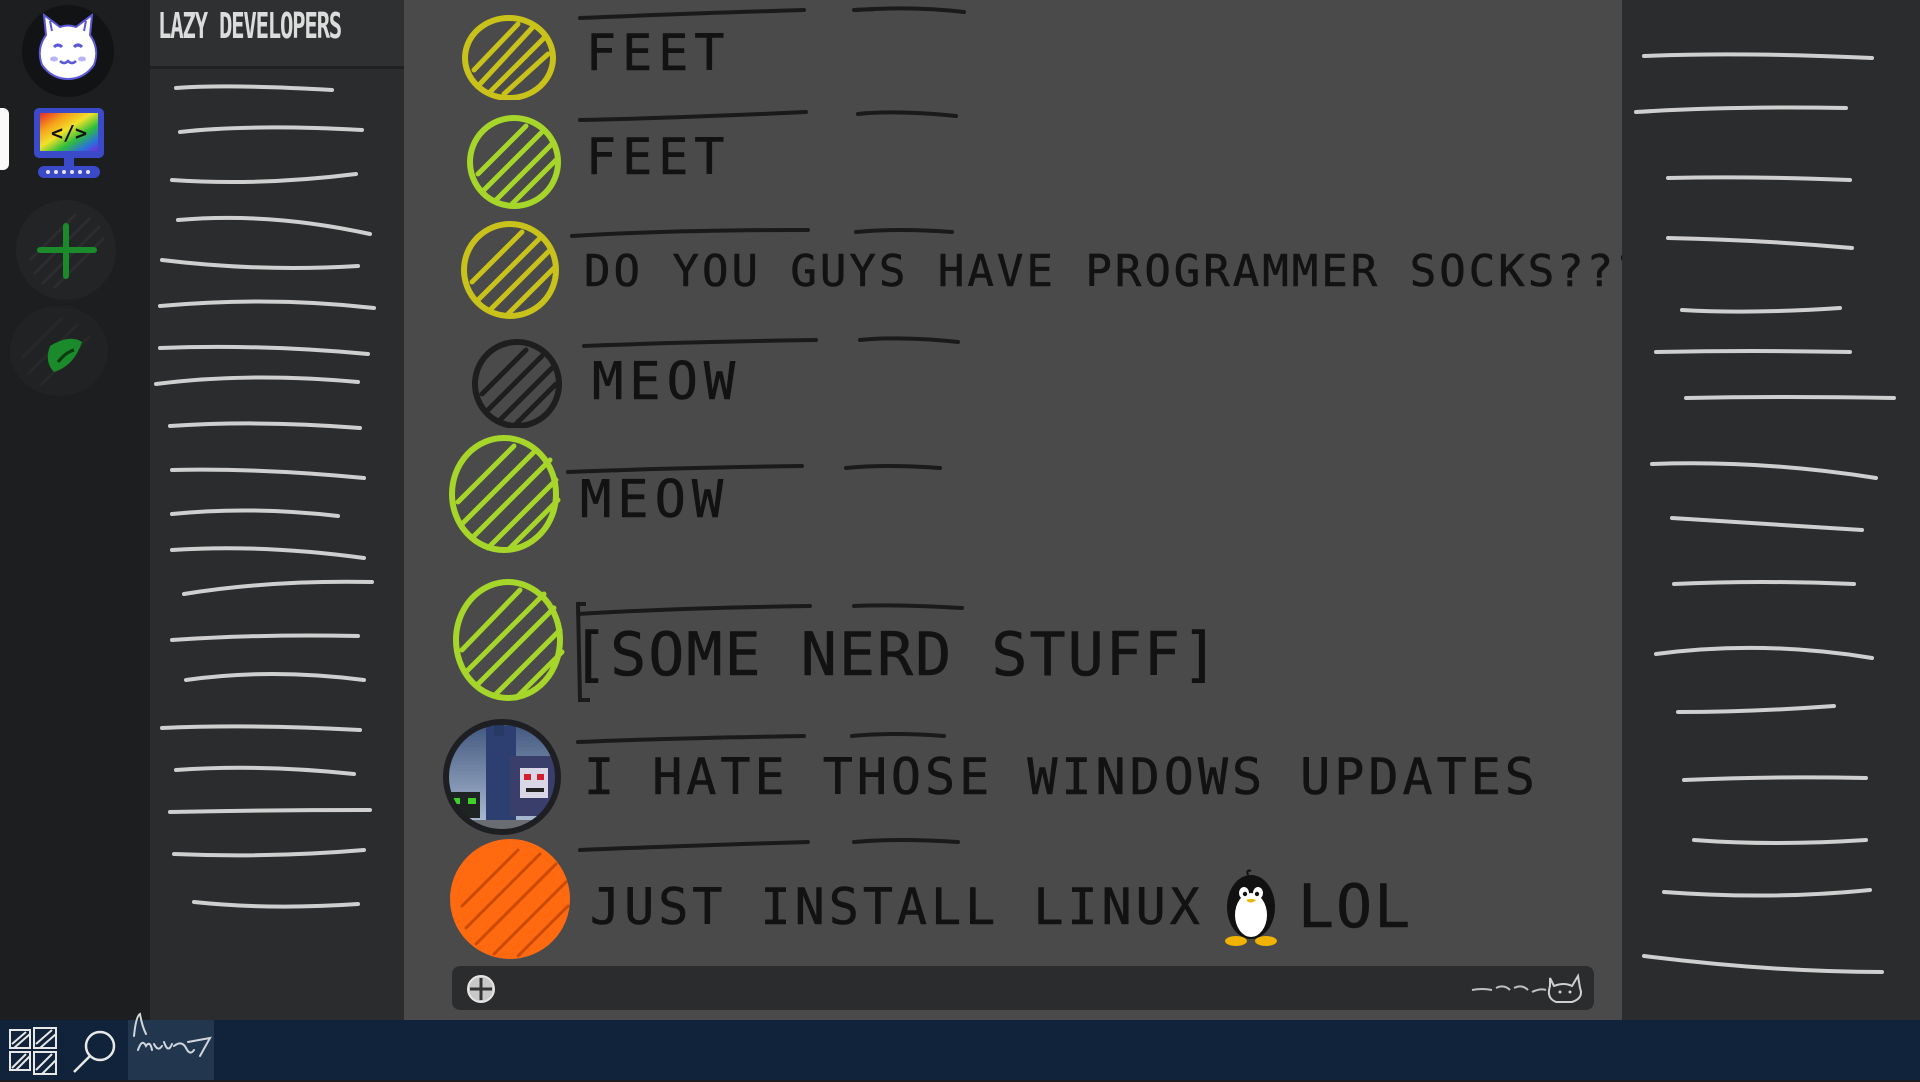  I want to click on server-name: LAZY DEVELOPERS, so click(250, 26).